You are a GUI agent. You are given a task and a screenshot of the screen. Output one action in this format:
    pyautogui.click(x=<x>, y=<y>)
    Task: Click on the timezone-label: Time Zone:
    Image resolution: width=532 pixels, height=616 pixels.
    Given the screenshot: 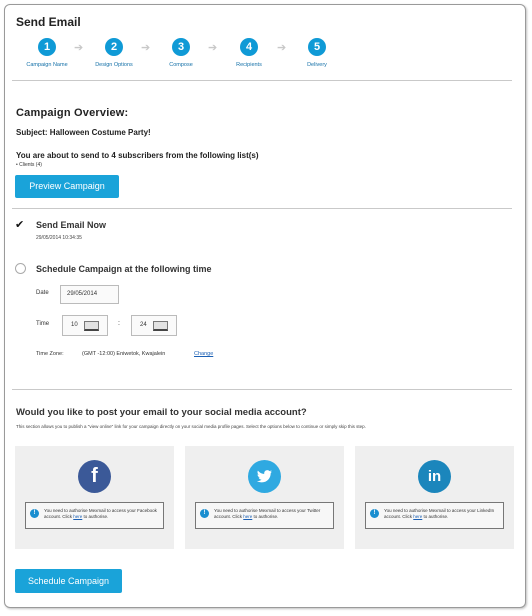 What is the action you would take?
    pyautogui.click(x=50, y=354)
    